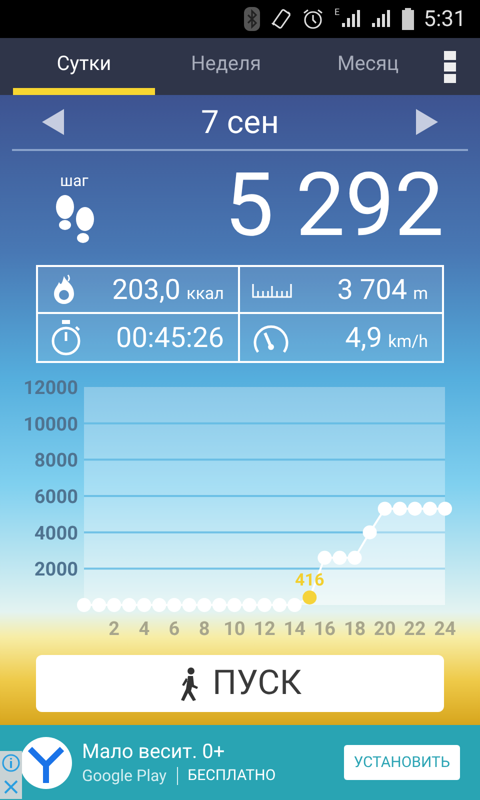  Describe the element at coordinates (385, 628) in the screenshot. I see `x-axis-label: 20` at that location.